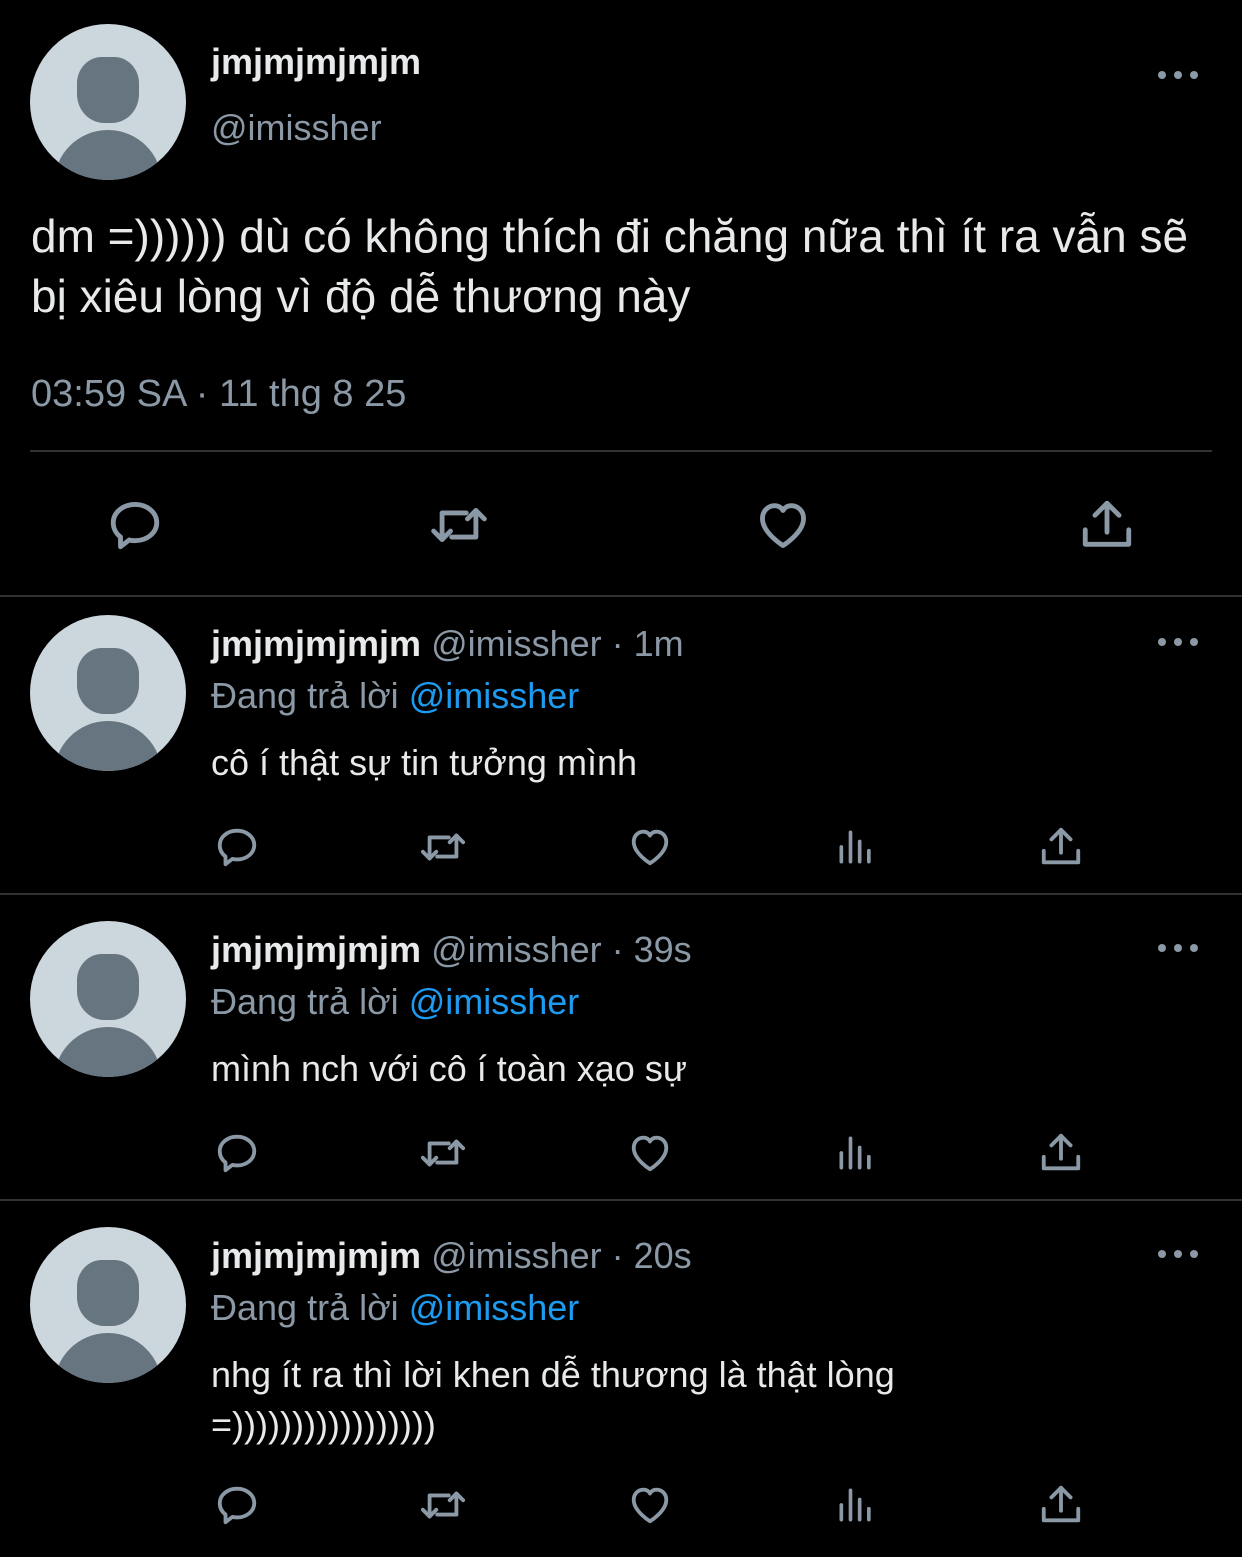 This screenshot has width=1242, height=1557. I want to click on handle-time: @imissher · 39s, so click(561, 949).